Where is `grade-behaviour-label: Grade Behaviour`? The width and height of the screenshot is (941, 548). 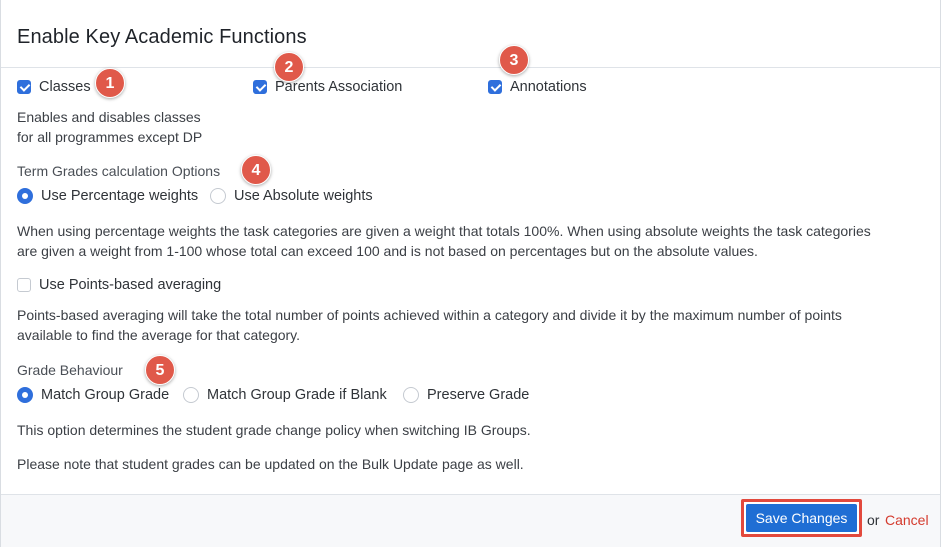 grade-behaviour-label: Grade Behaviour is located at coordinates (70, 370).